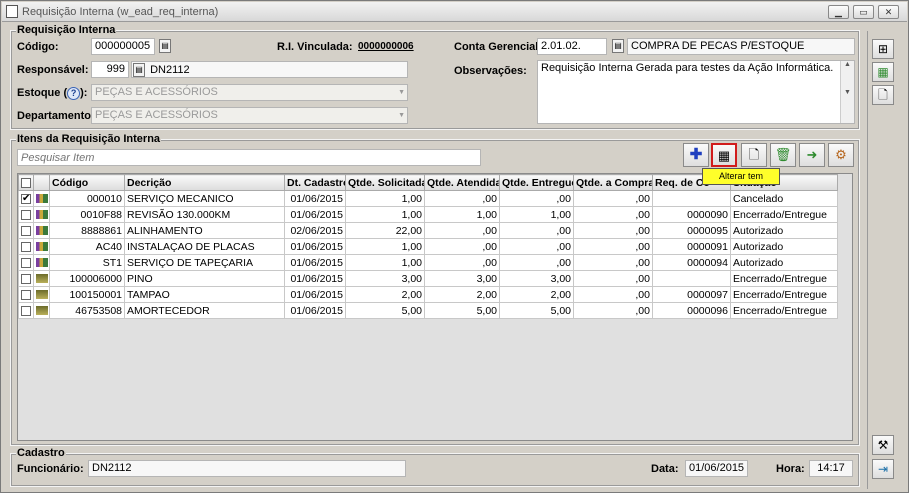  What do you see at coordinates (618, 46) in the screenshot?
I see `conta-lookup-icon: ▤` at bounding box center [618, 46].